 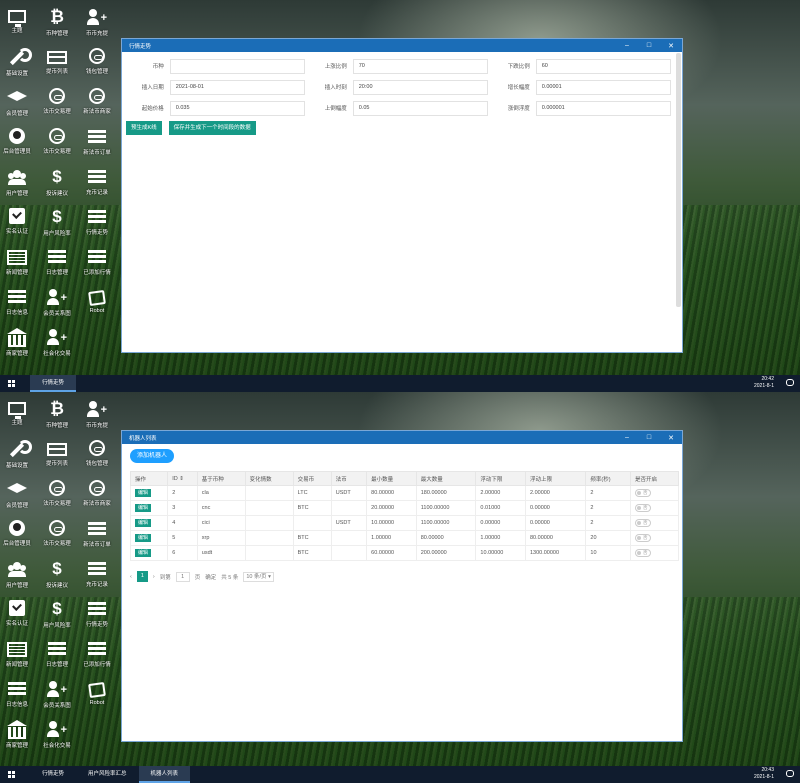 What do you see at coordinates (144, 128) in the screenshot?
I see `pregenerate-kline-button: 预生成K线` at bounding box center [144, 128].